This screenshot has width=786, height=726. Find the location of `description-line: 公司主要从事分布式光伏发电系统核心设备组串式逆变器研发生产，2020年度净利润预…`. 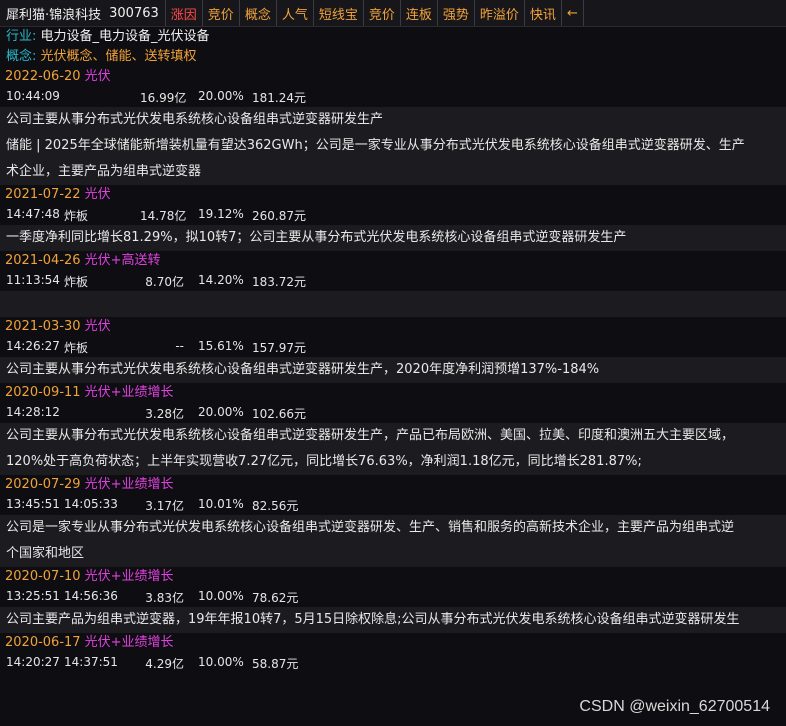

description-line: 公司主要从事分布式光伏发电系统核心设备组串式逆变器研发生产，2020年度净利润预… is located at coordinates (303, 369).